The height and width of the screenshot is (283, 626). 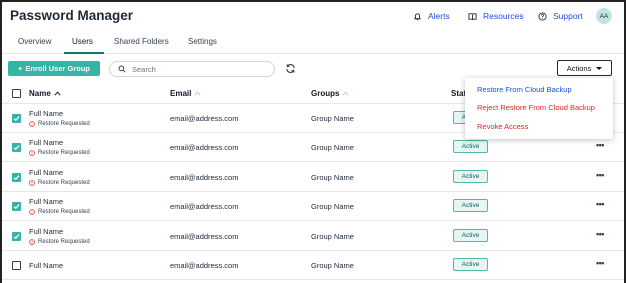 I want to click on tab-bar: Overview Users Shared Folders Settings, so click(x=313, y=43).